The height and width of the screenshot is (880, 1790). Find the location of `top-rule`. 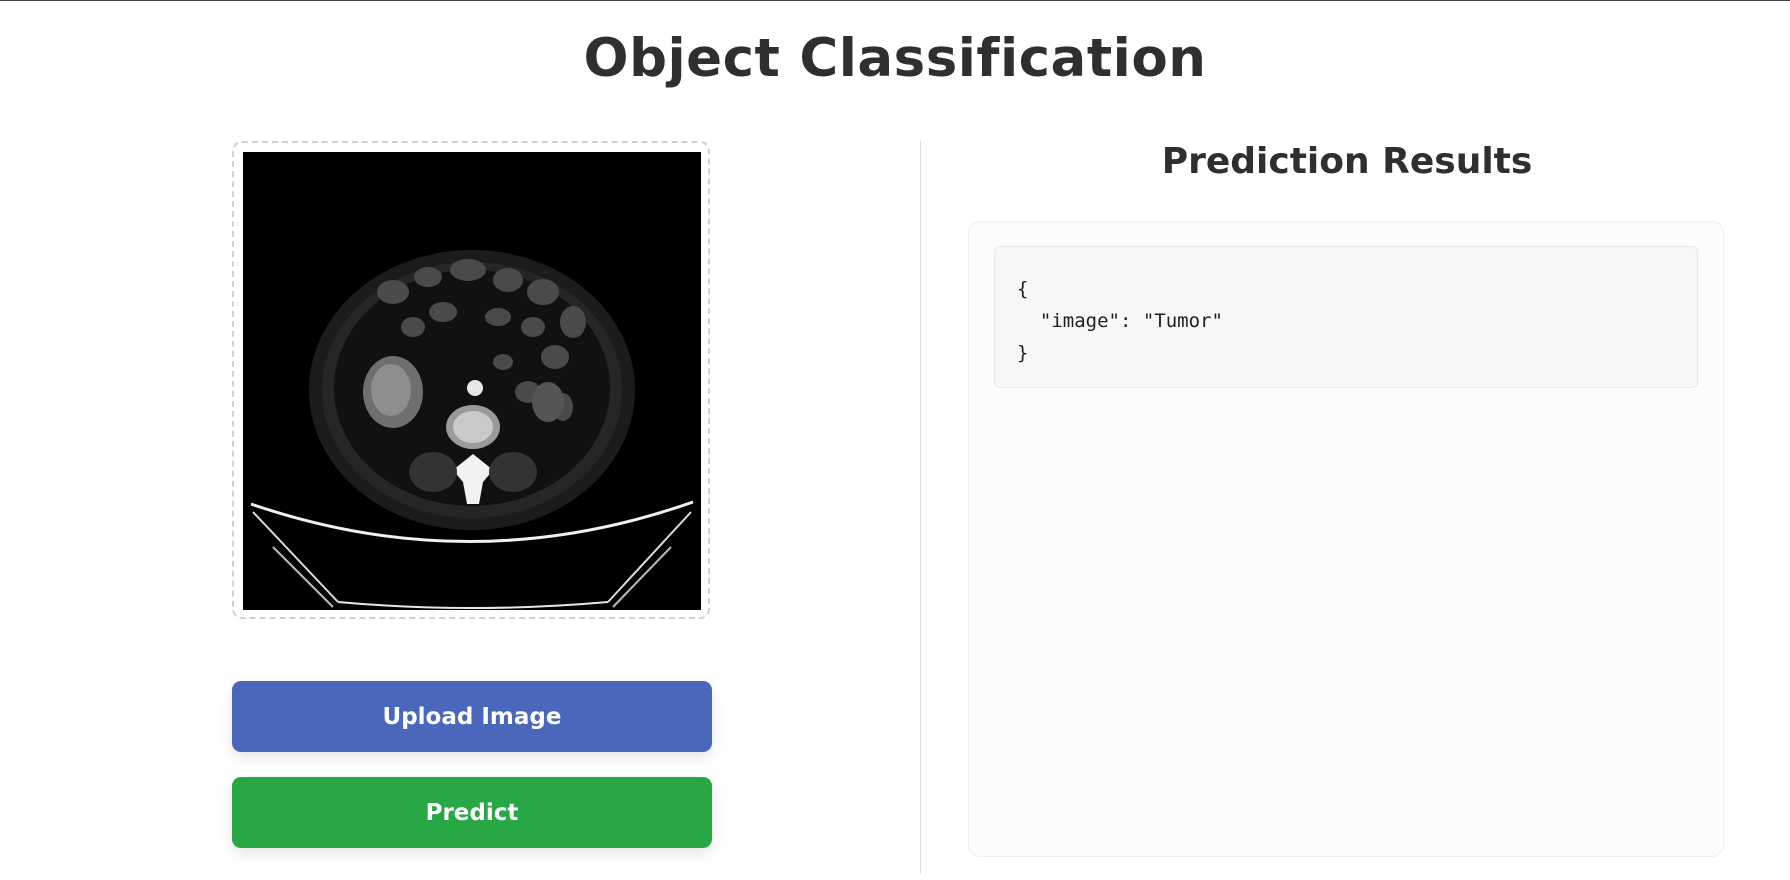

top-rule is located at coordinates (895, 0).